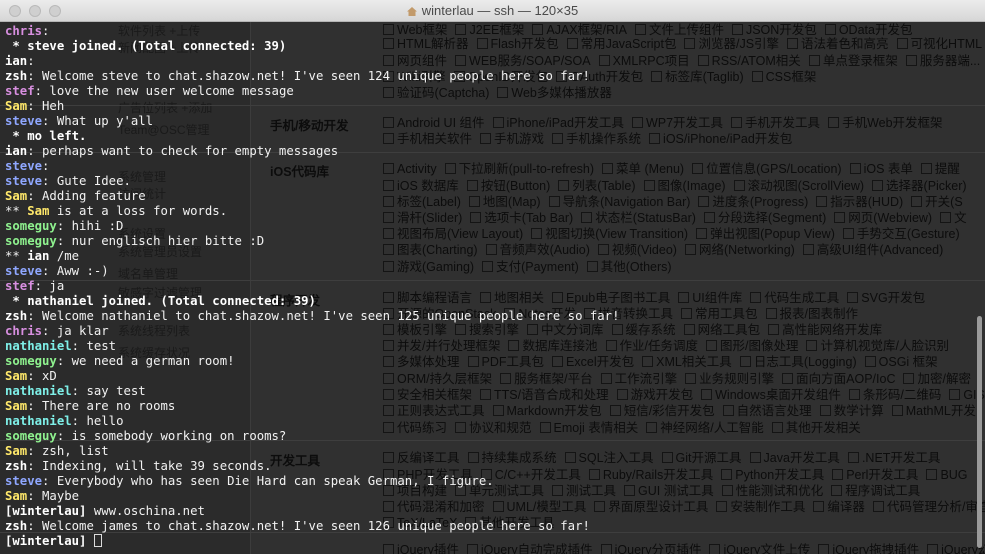  Describe the element at coordinates (495, 256) in the screenshot. I see `chat-line: ** ian /me` at that location.